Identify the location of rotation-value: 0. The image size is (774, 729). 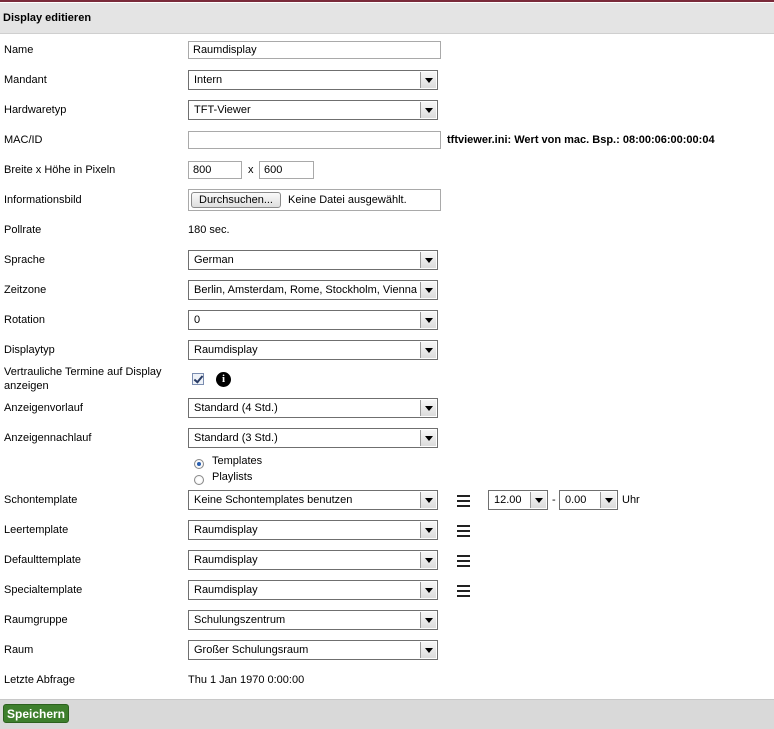
(197, 320).